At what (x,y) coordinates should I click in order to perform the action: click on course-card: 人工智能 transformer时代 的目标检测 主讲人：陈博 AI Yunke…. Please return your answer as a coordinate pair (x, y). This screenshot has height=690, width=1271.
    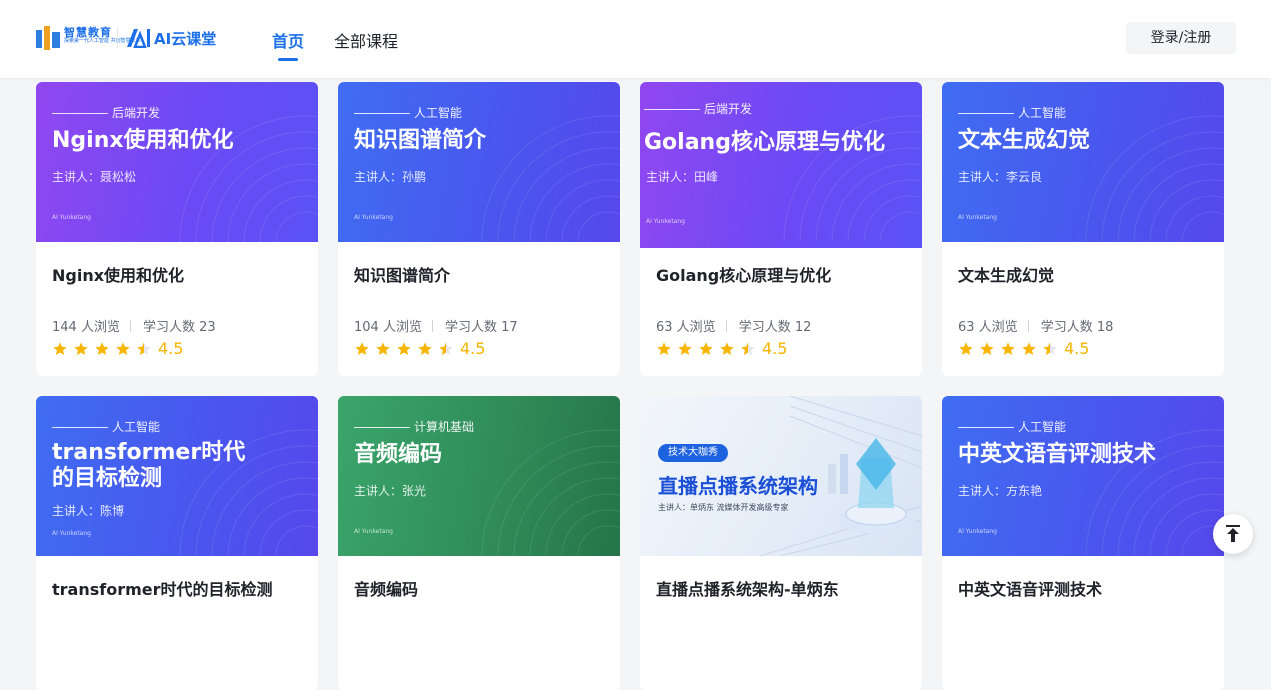
    Looking at the image, I should click on (177, 543).